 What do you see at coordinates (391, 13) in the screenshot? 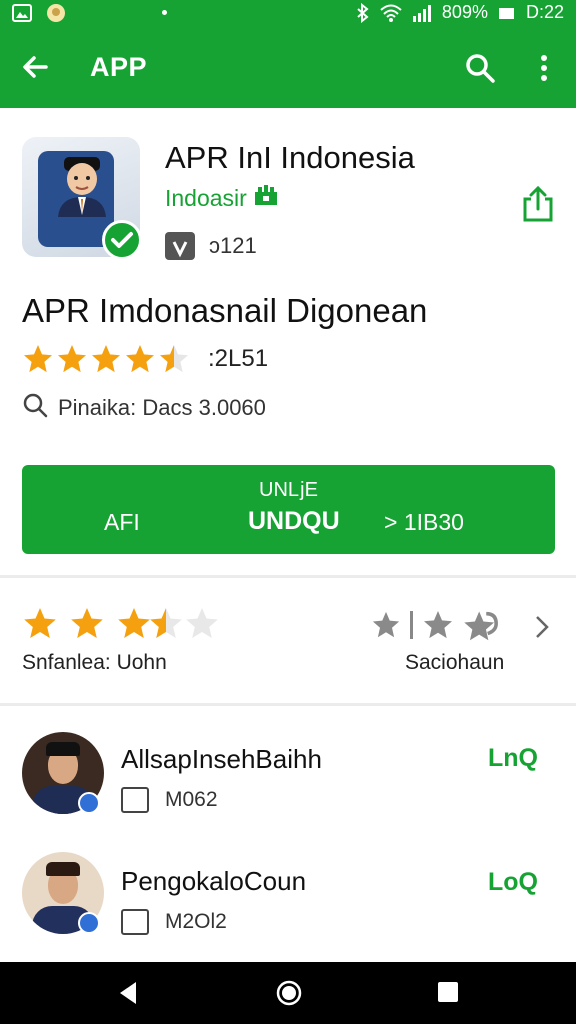
I see `wifi-icon` at bounding box center [391, 13].